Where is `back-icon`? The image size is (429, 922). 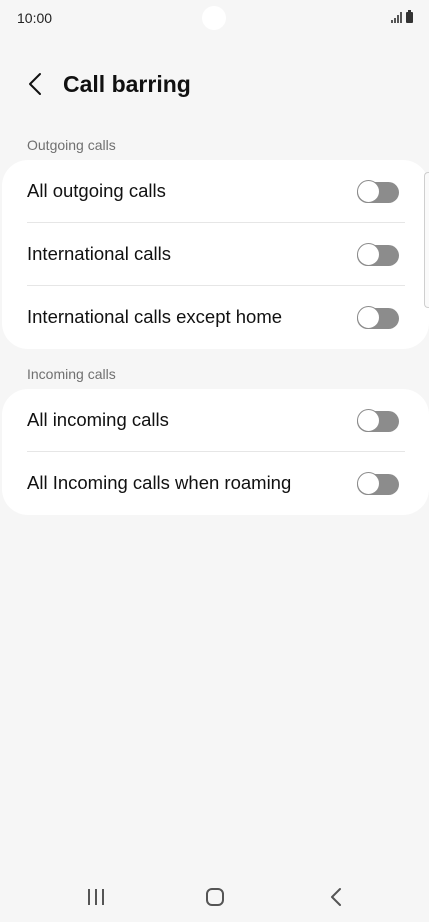 back-icon is located at coordinates (336, 897).